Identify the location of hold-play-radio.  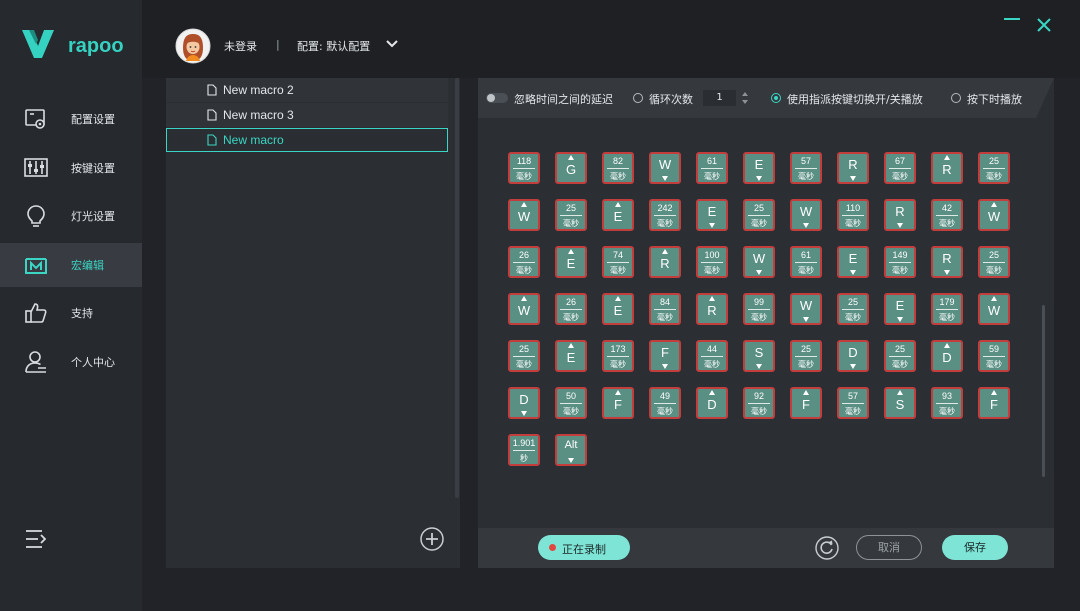
(956, 98).